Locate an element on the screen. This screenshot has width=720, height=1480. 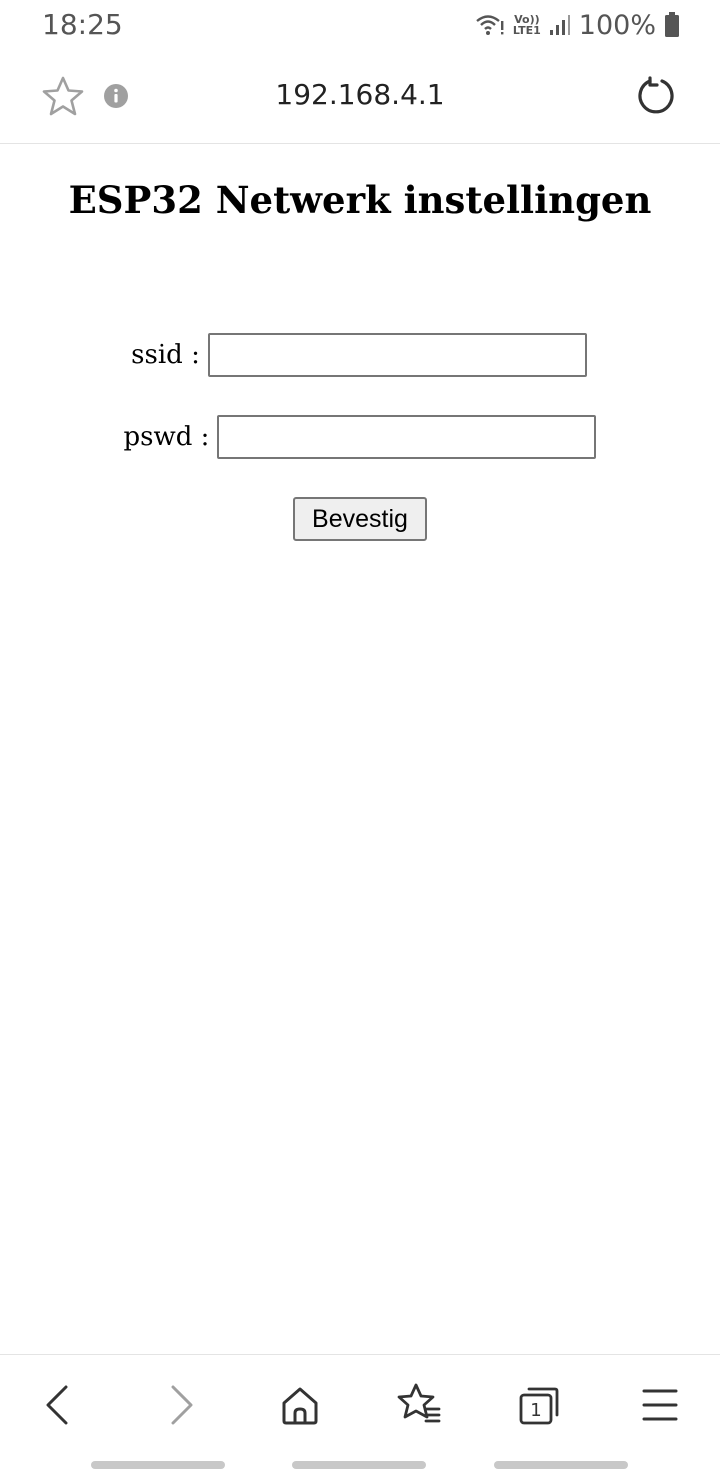
wifi-icon is located at coordinates (490, 25).